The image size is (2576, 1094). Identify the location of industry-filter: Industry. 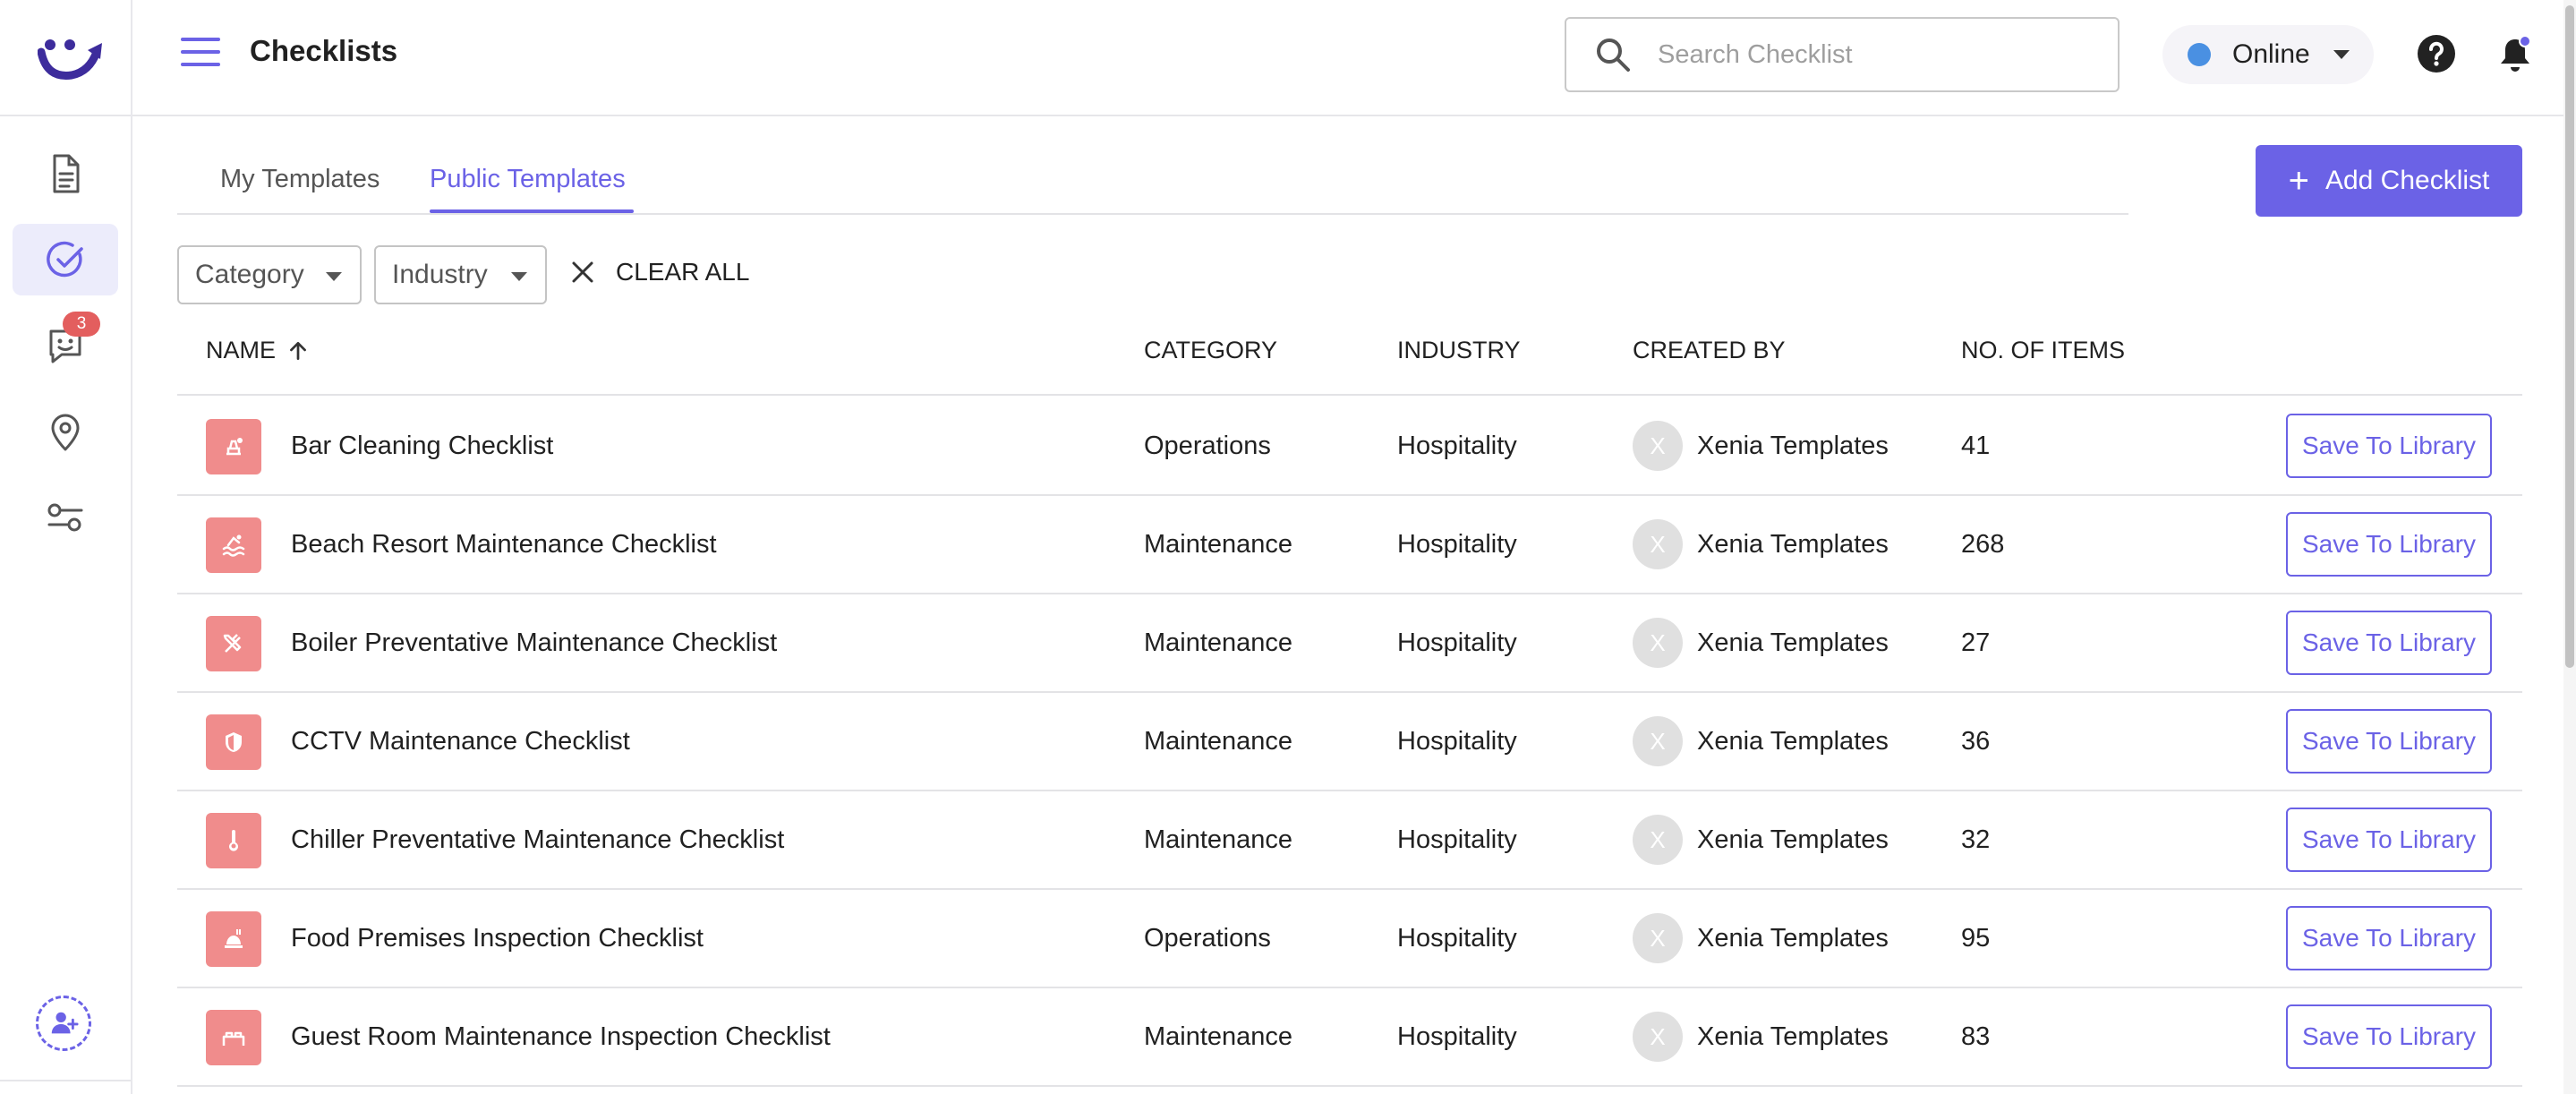
(460, 275).